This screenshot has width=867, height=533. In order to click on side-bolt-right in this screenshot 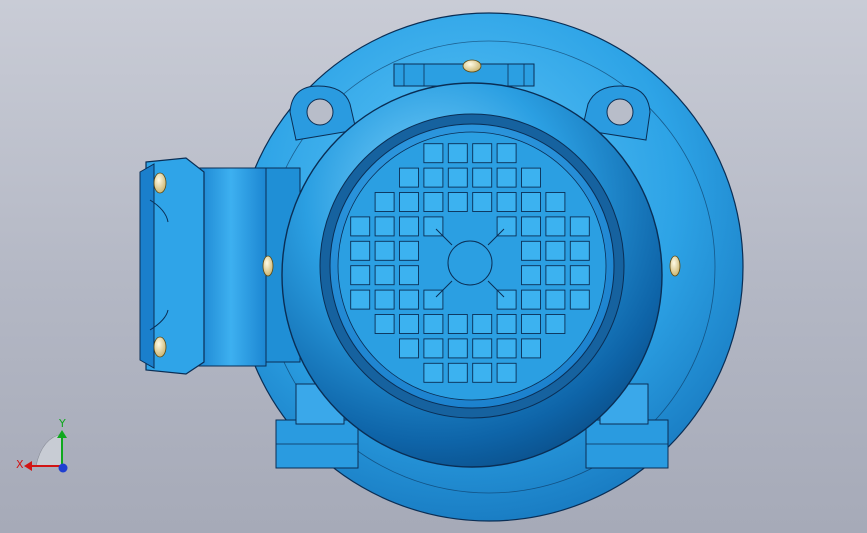, I will do `click(675, 266)`.